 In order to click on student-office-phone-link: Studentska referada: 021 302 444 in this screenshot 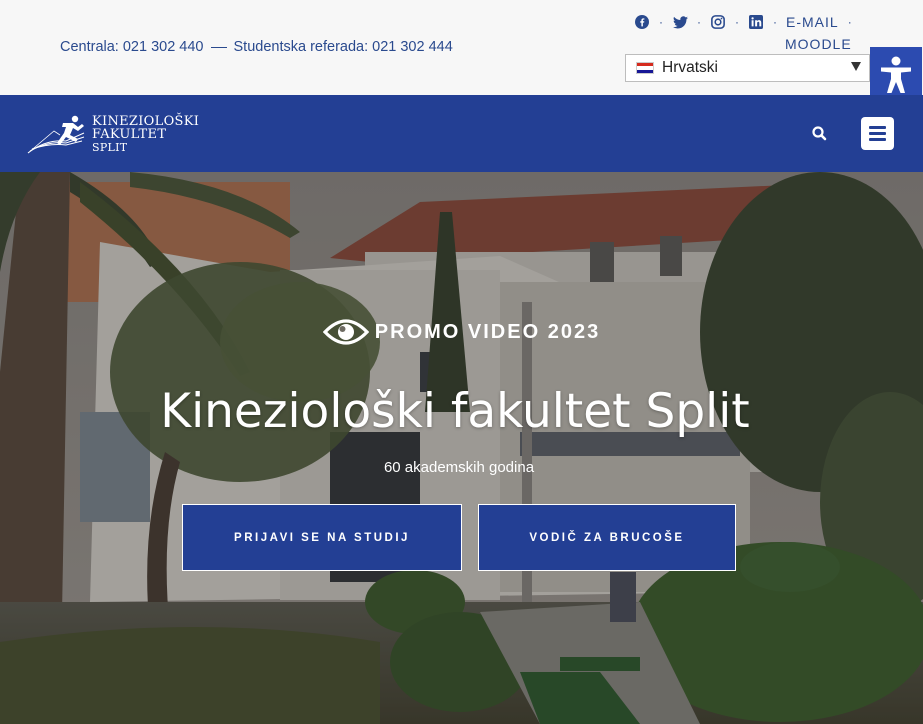, I will do `click(343, 47)`.